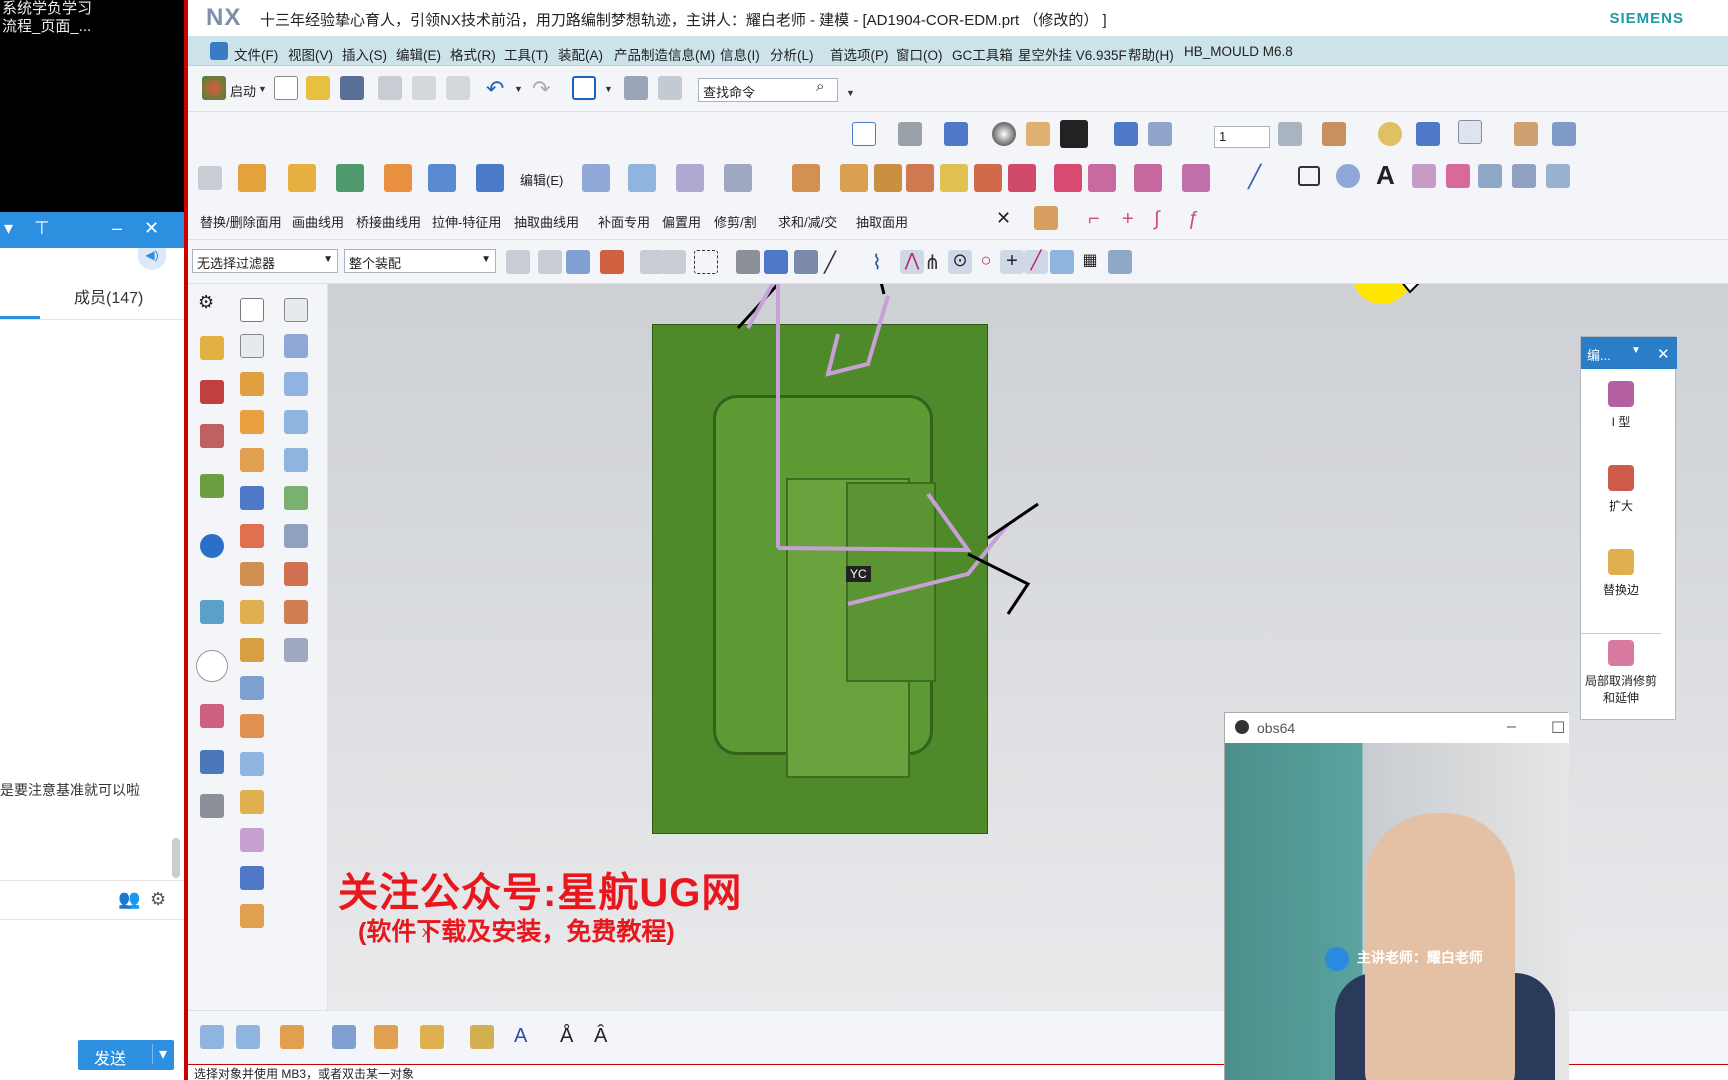 The height and width of the screenshot is (1080, 1728). What do you see at coordinates (1348, 176) in the screenshot?
I see `arc-icon` at bounding box center [1348, 176].